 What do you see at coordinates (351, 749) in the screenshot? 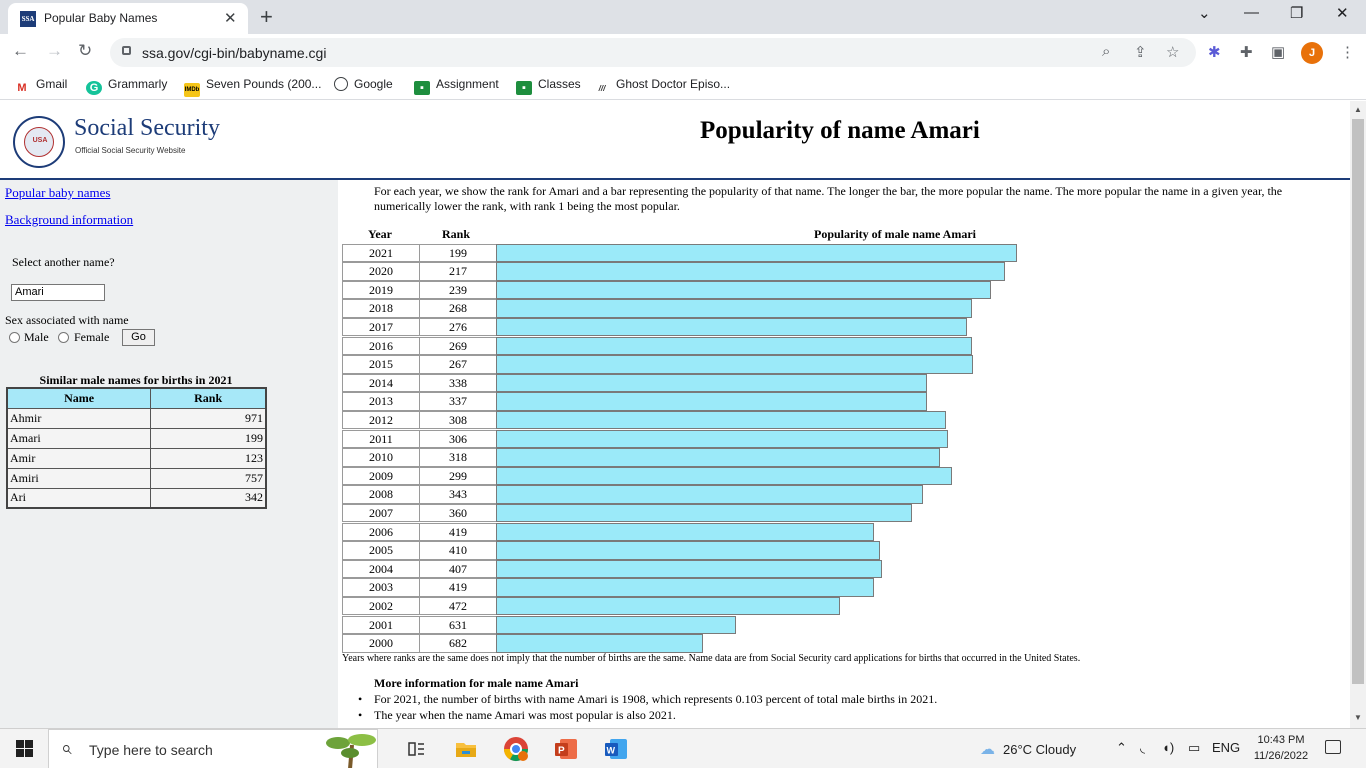
I see `plant-widget-icon` at bounding box center [351, 749].